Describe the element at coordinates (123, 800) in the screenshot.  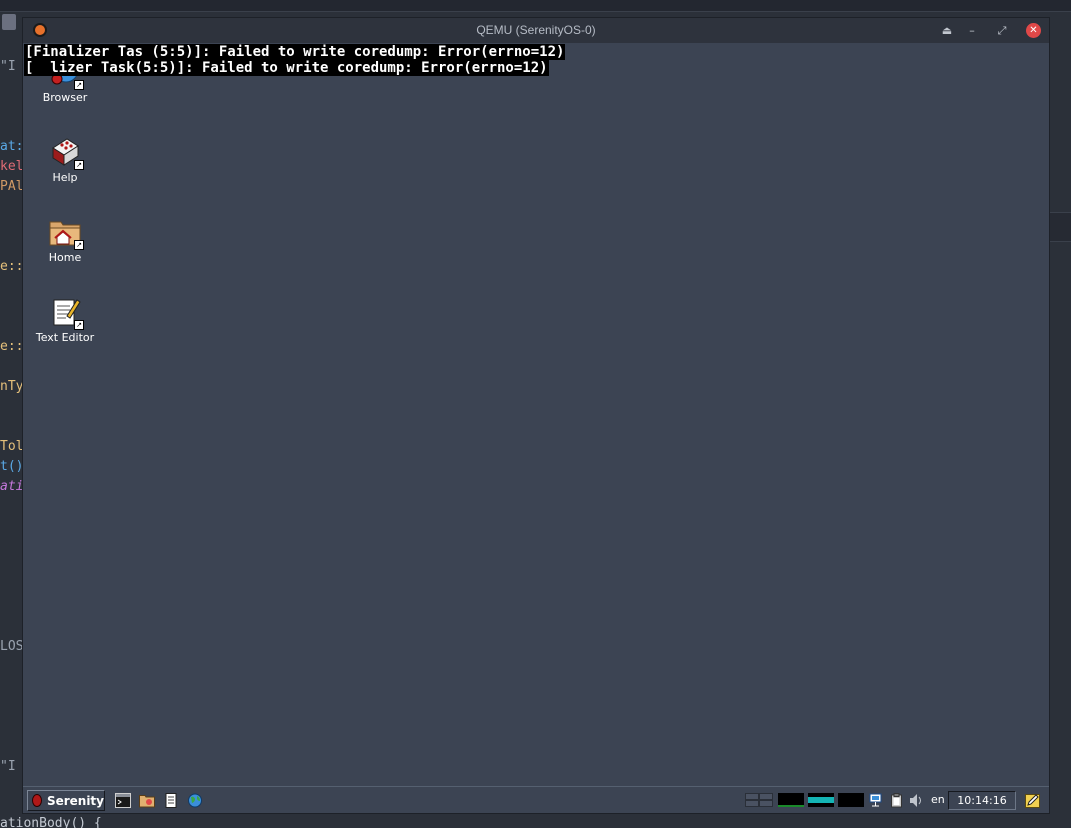
I see `terminal-icon` at that location.